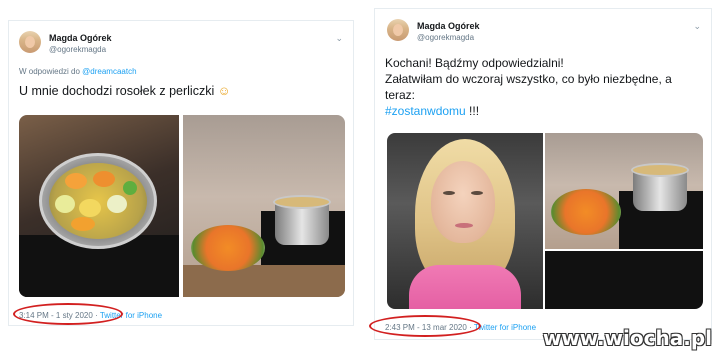 This screenshot has width=720, height=360. What do you see at coordinates (627, 338) in the screenshot?
I see `watermark: www.wiocha.pl` at bounding box center [627, 338].